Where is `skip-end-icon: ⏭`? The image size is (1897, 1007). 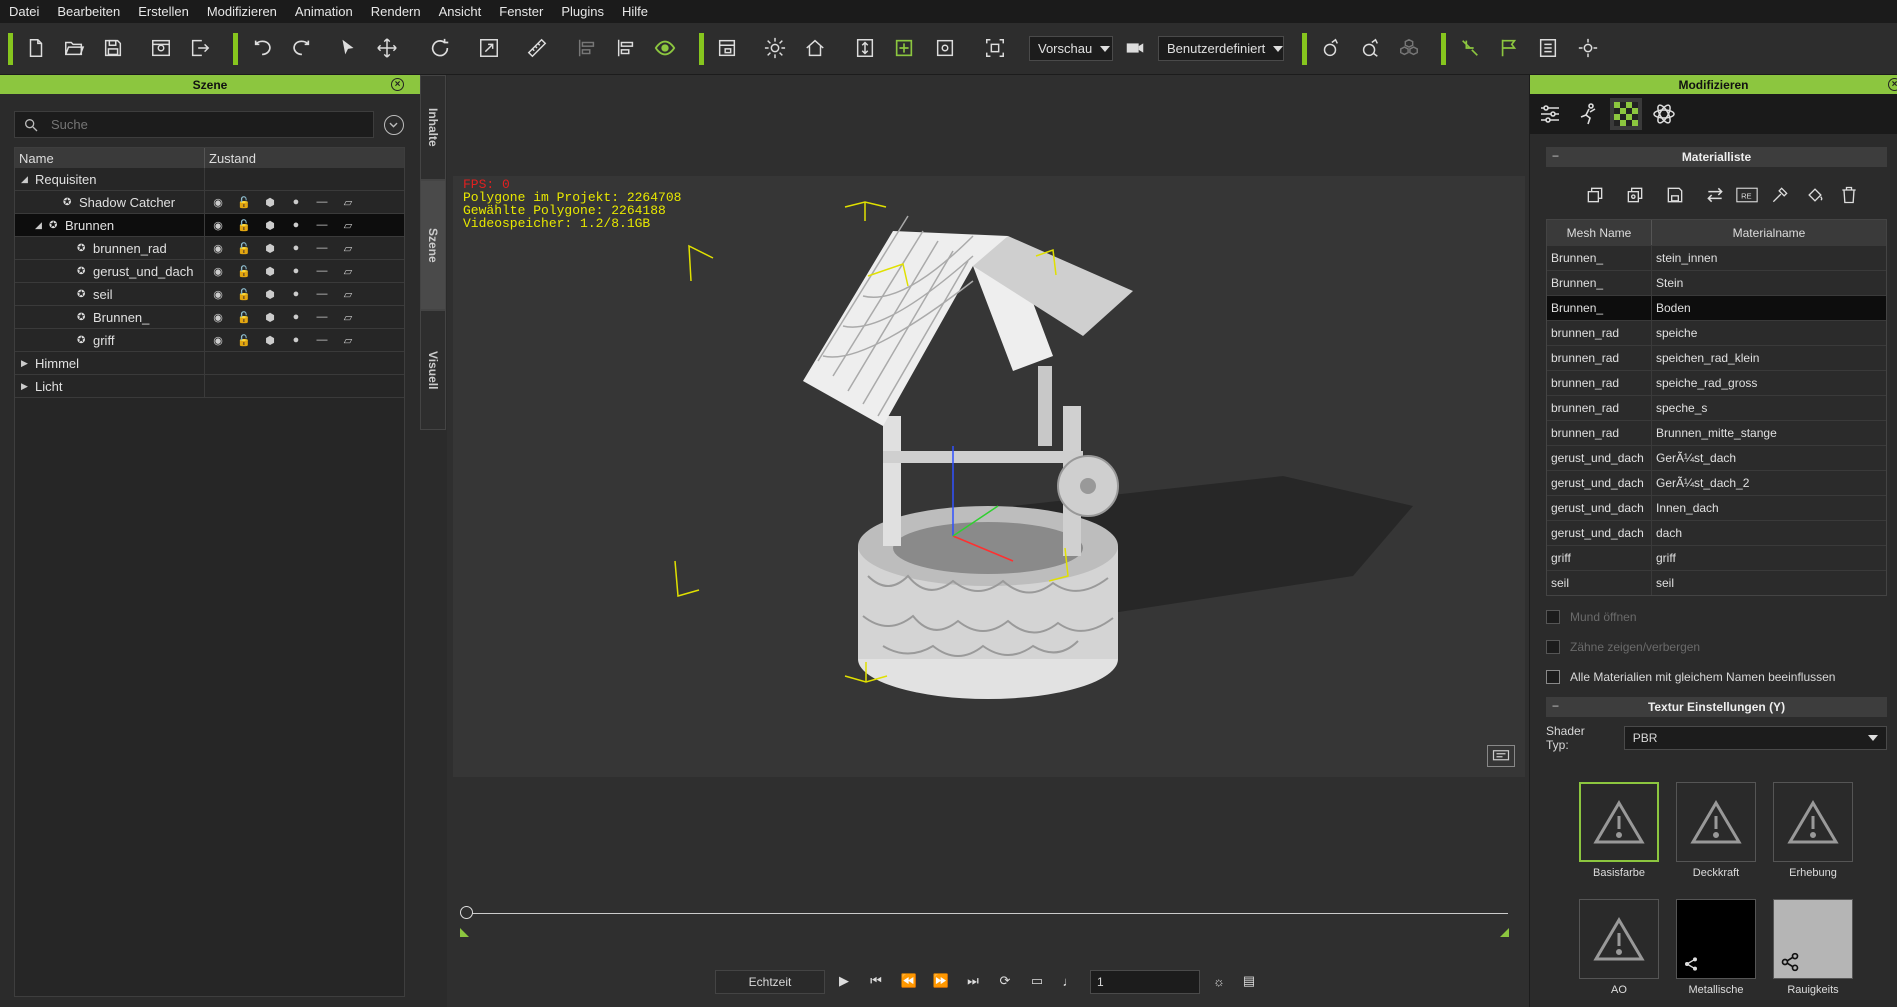
skip-end-icon: ⏭ is located at coordinates (973, 981).